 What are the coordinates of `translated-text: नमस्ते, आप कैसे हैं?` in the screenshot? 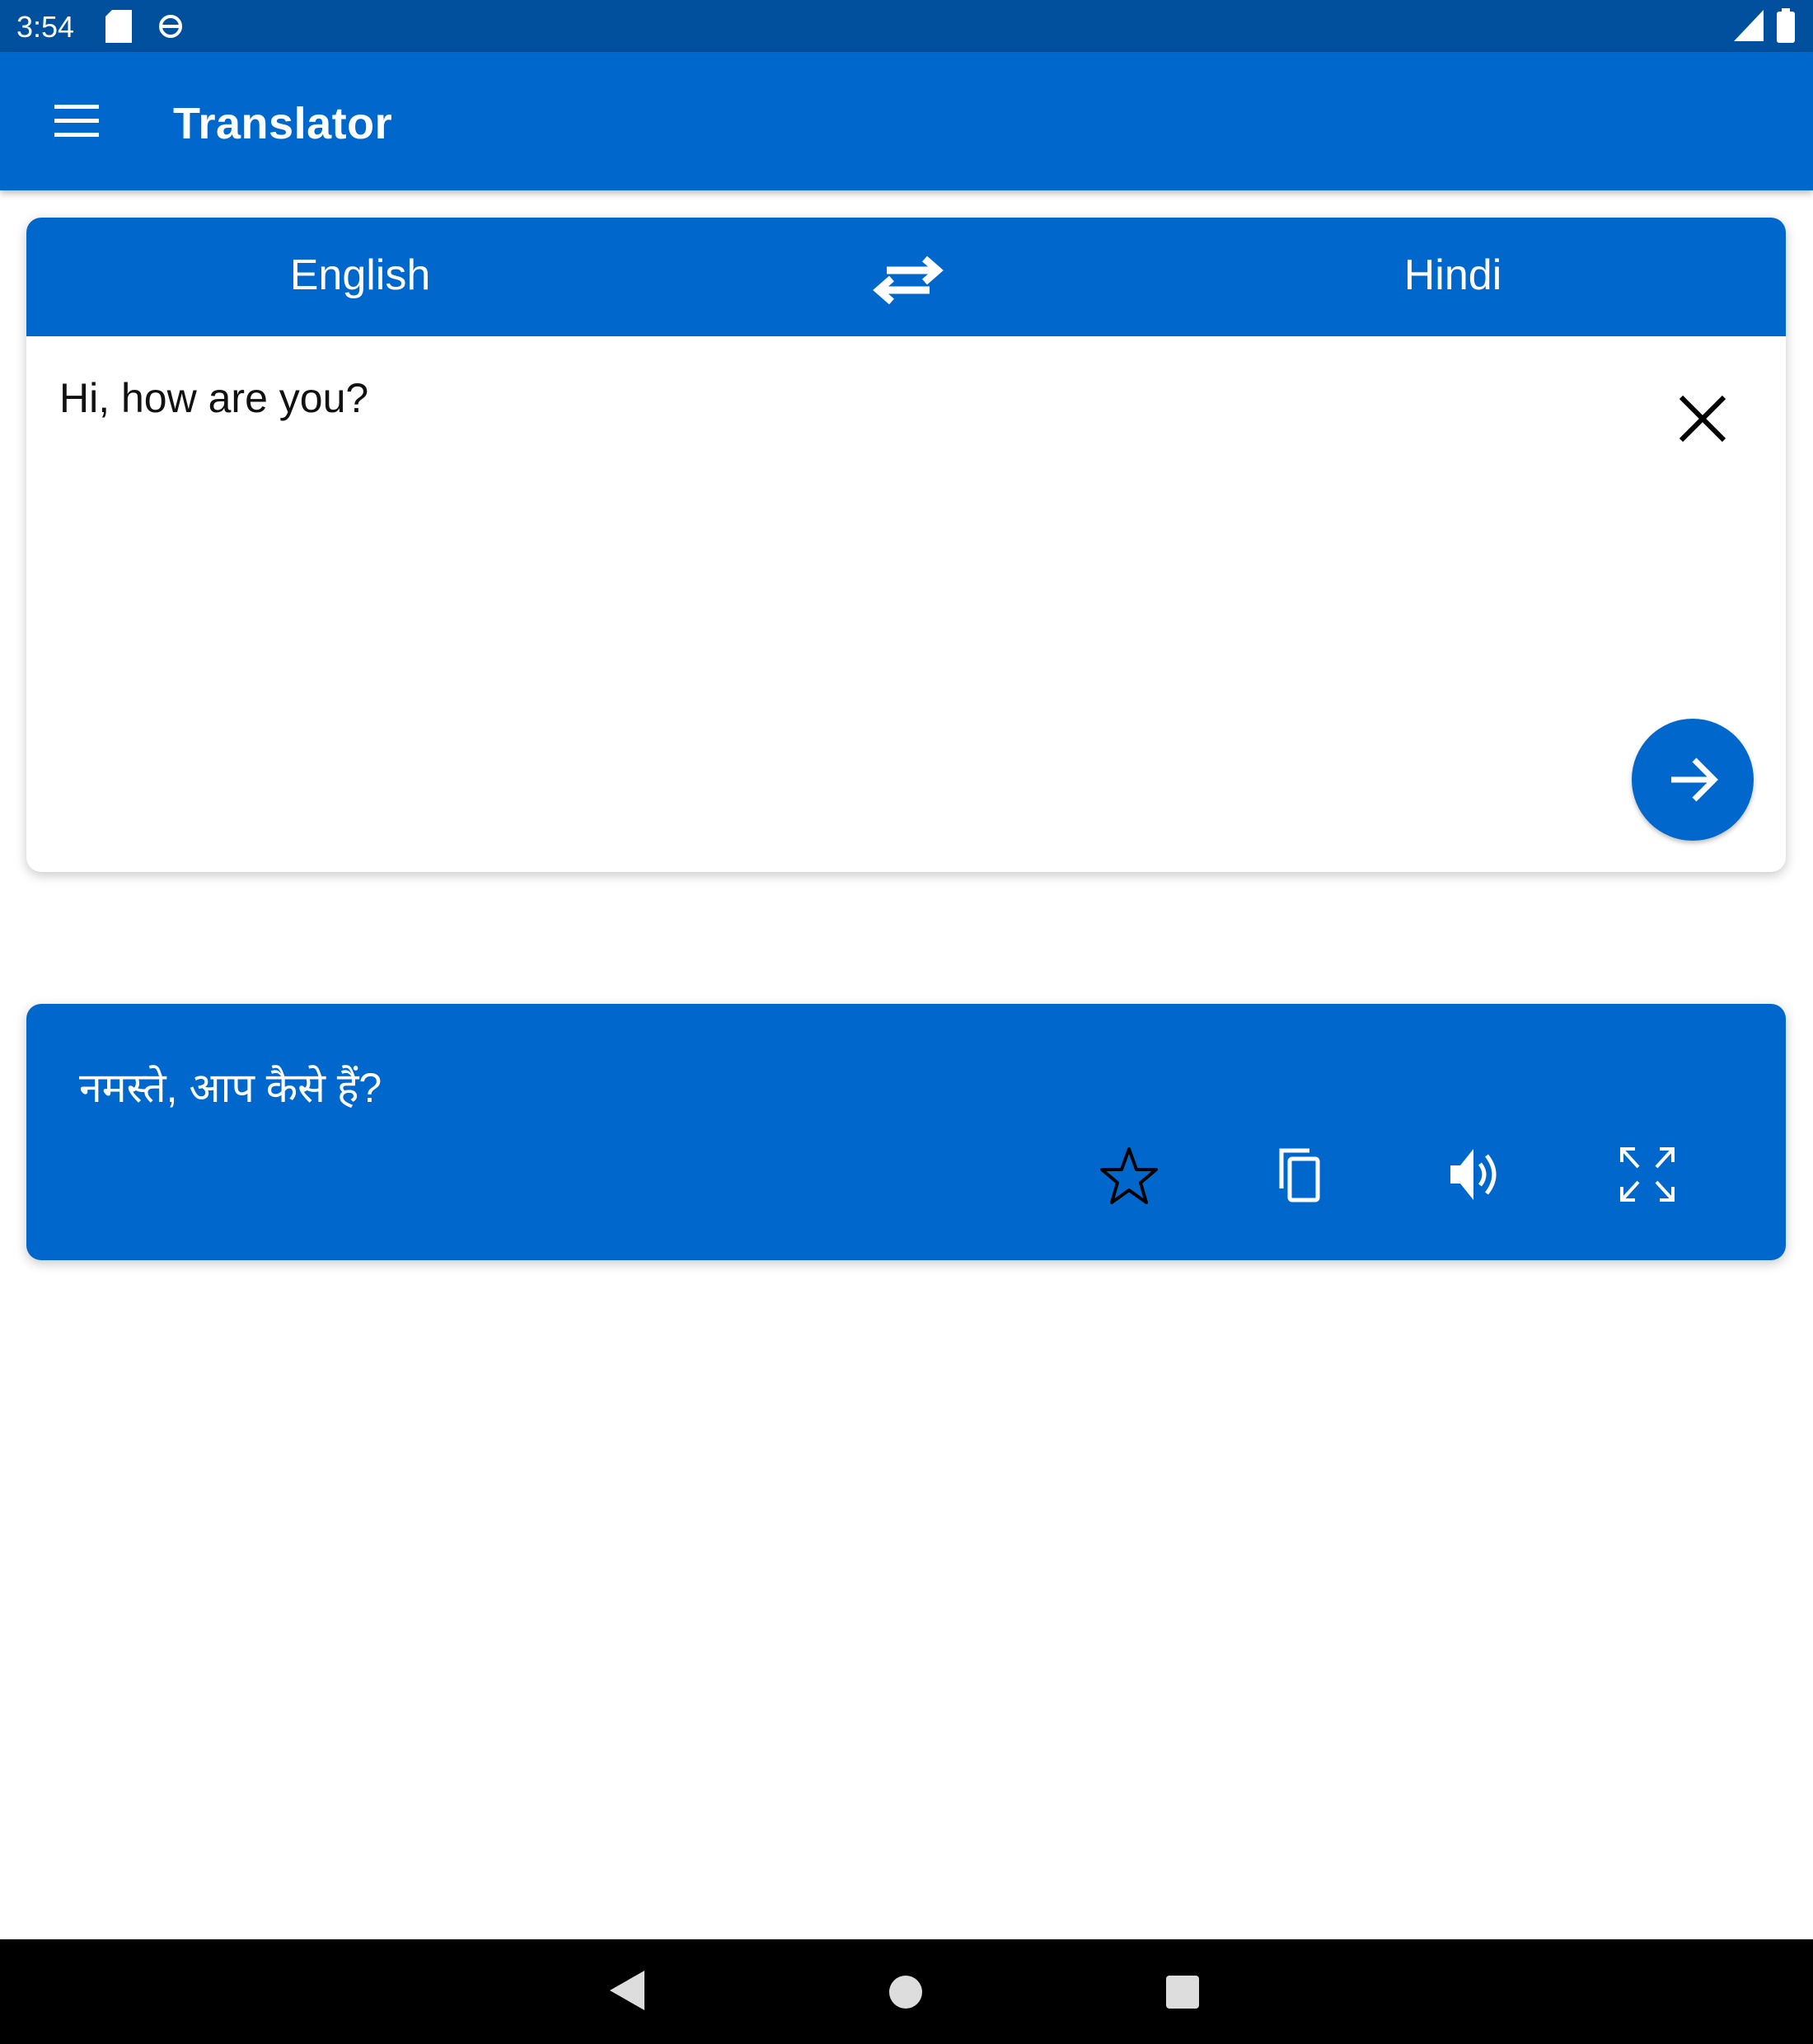 It's located at (231, 1088).